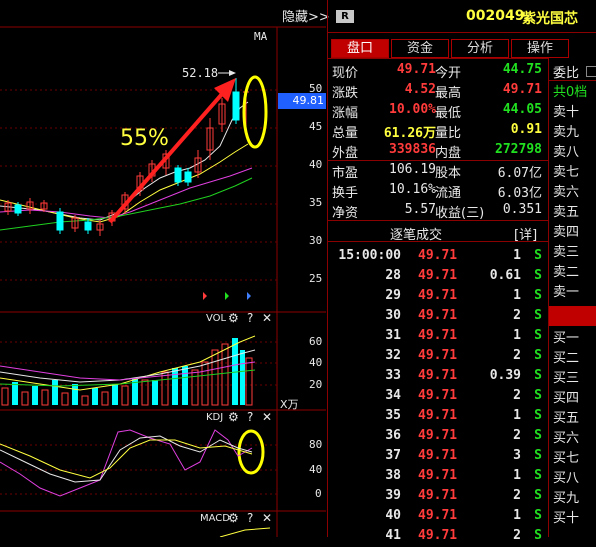 This screenshot has height=547, width=596. What do you see at coordinates (200, 73) in the screenshot?
I see `peak-price-label: 52.18` at bounding box center [200, 73].